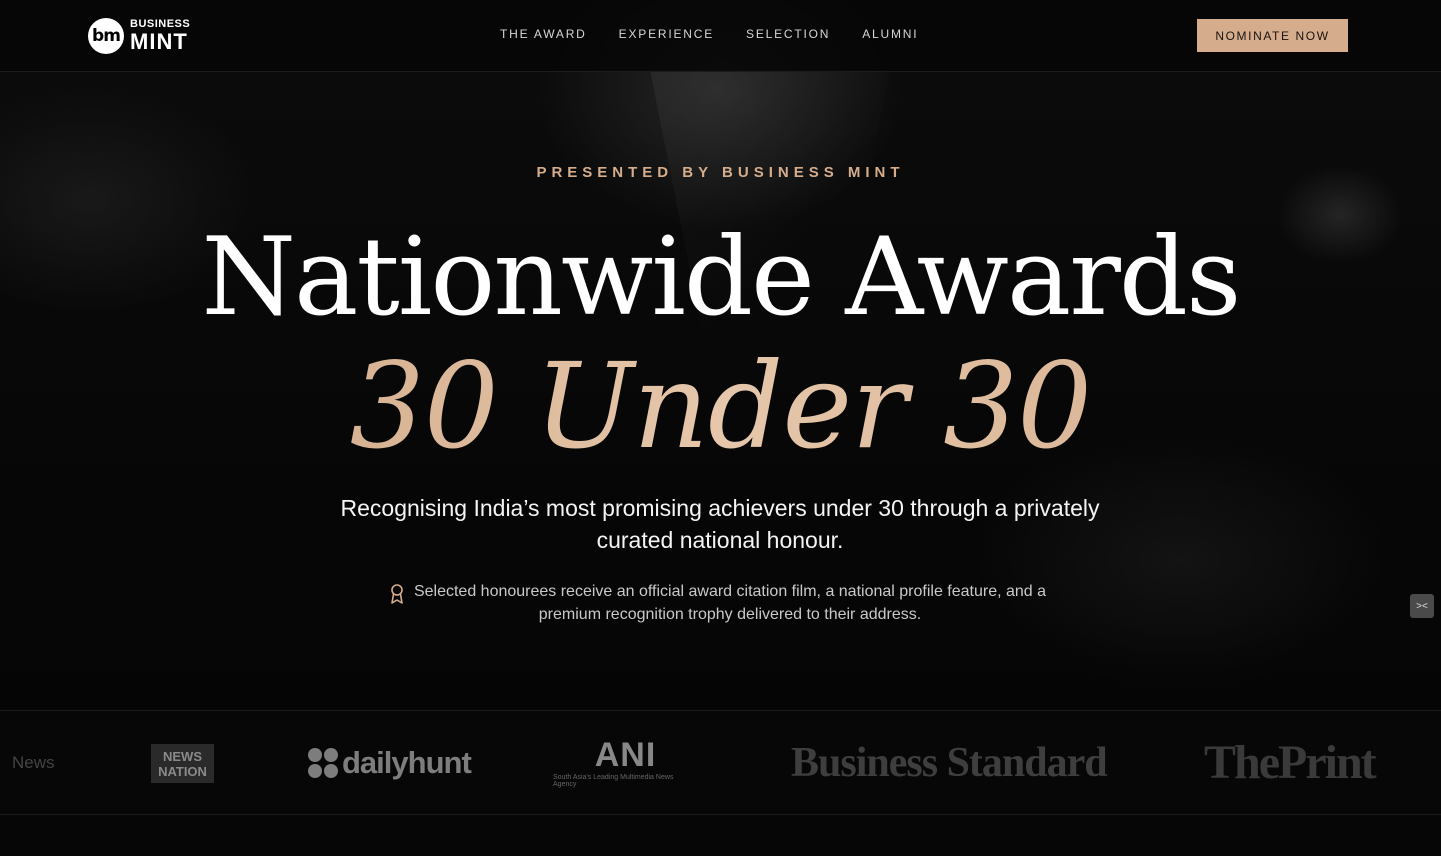 Image resolution: width=1441 pixels, height=856 pixels. I want to click on dailyhunt-text: dailyhunt, so click(407, 762).